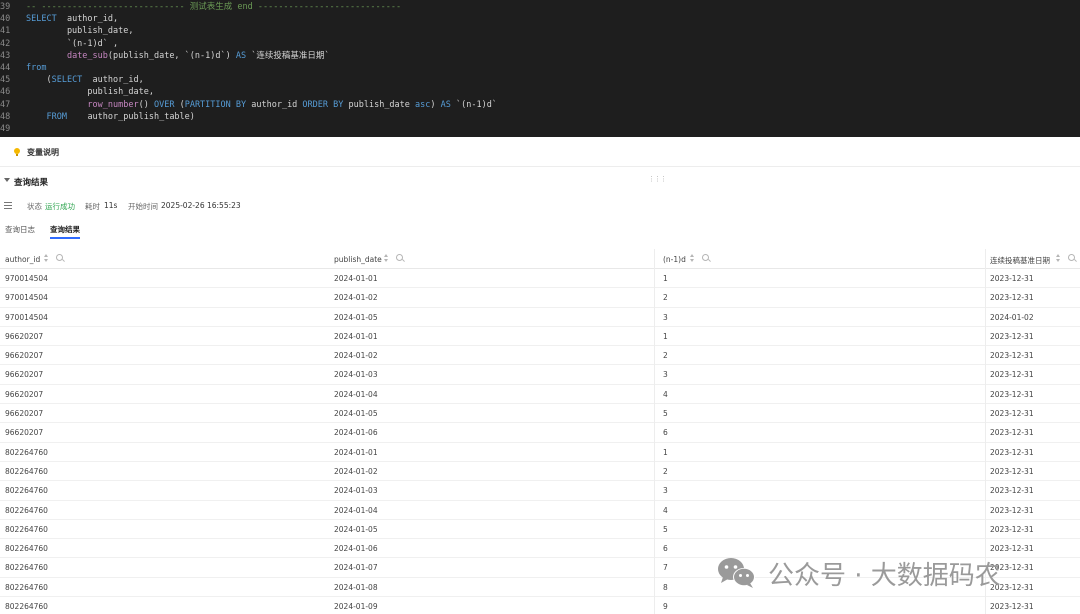  I want to click on column-header: (n-1)d, so click(674, 259).